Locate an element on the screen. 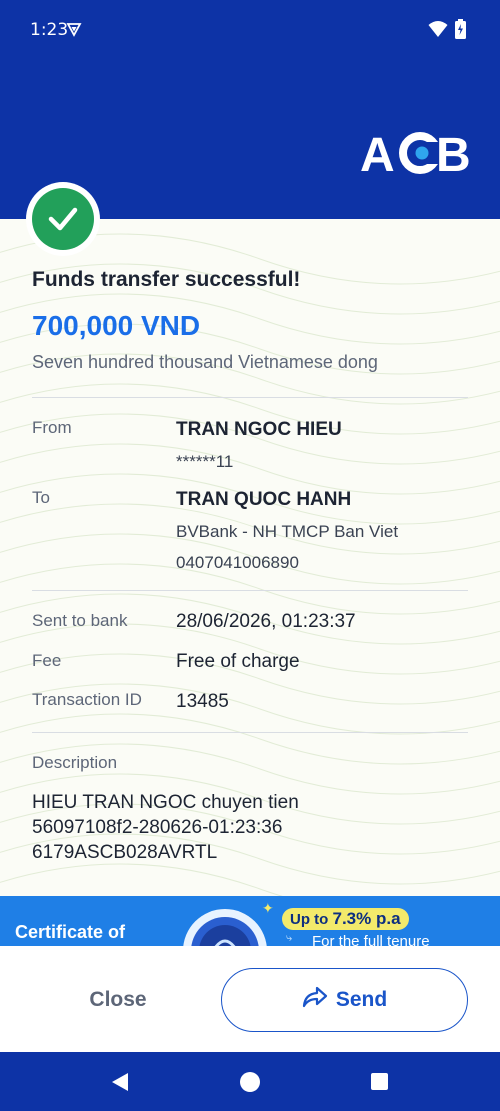 This screenshot has width=500, height=1111. close-button: Close is located at coordinates (118, 1000).